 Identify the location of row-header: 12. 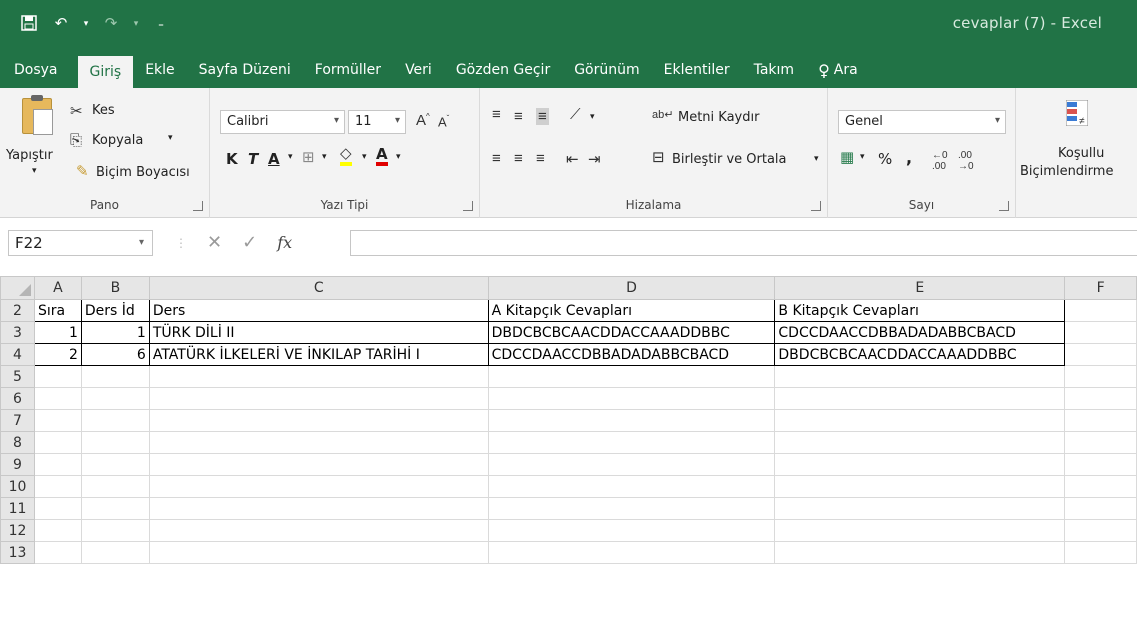
(17, 530).